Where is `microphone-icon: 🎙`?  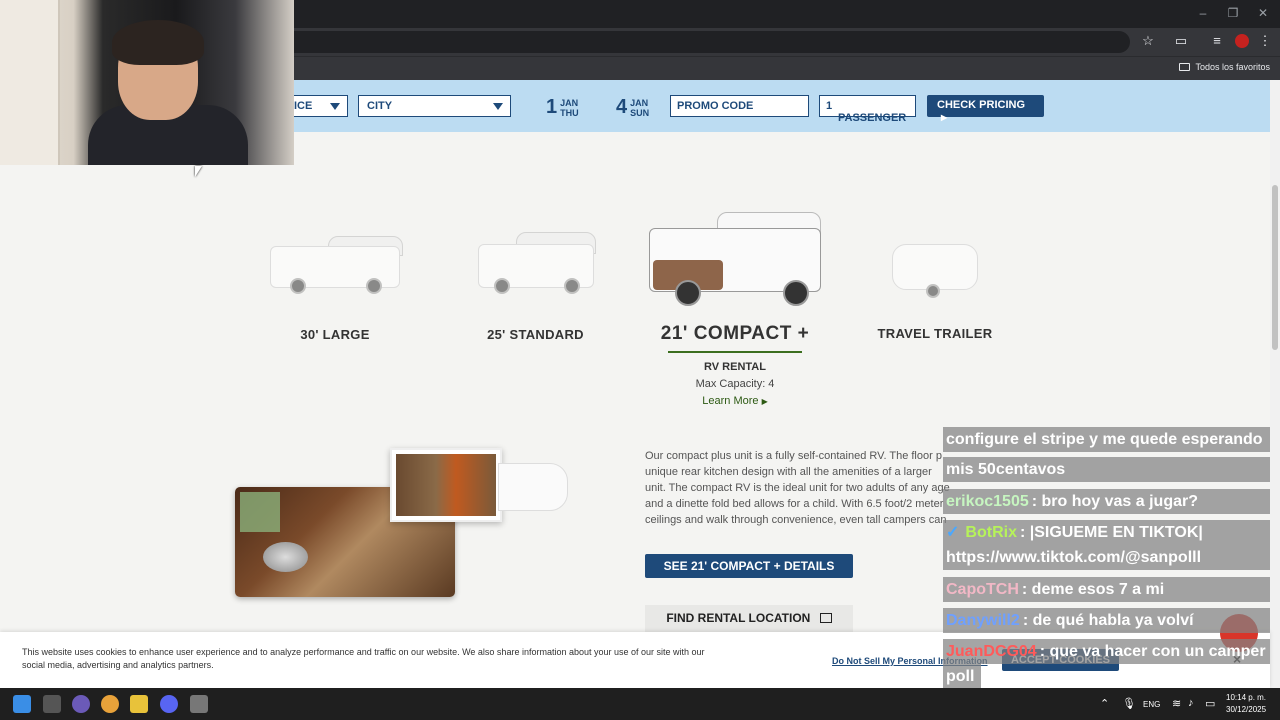
microphone-icon: 🎙 is located at coordinates (1129, 703).